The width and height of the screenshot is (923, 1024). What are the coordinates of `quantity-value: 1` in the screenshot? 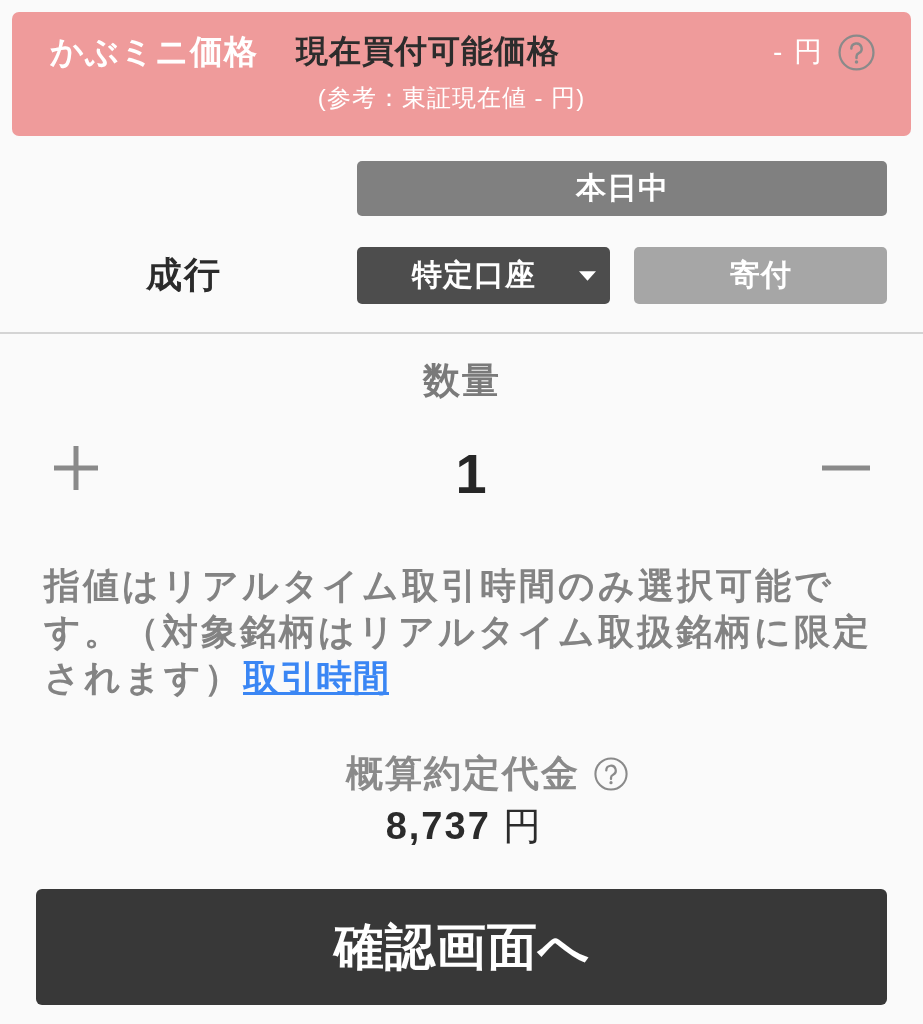 It's located at (471, 474).